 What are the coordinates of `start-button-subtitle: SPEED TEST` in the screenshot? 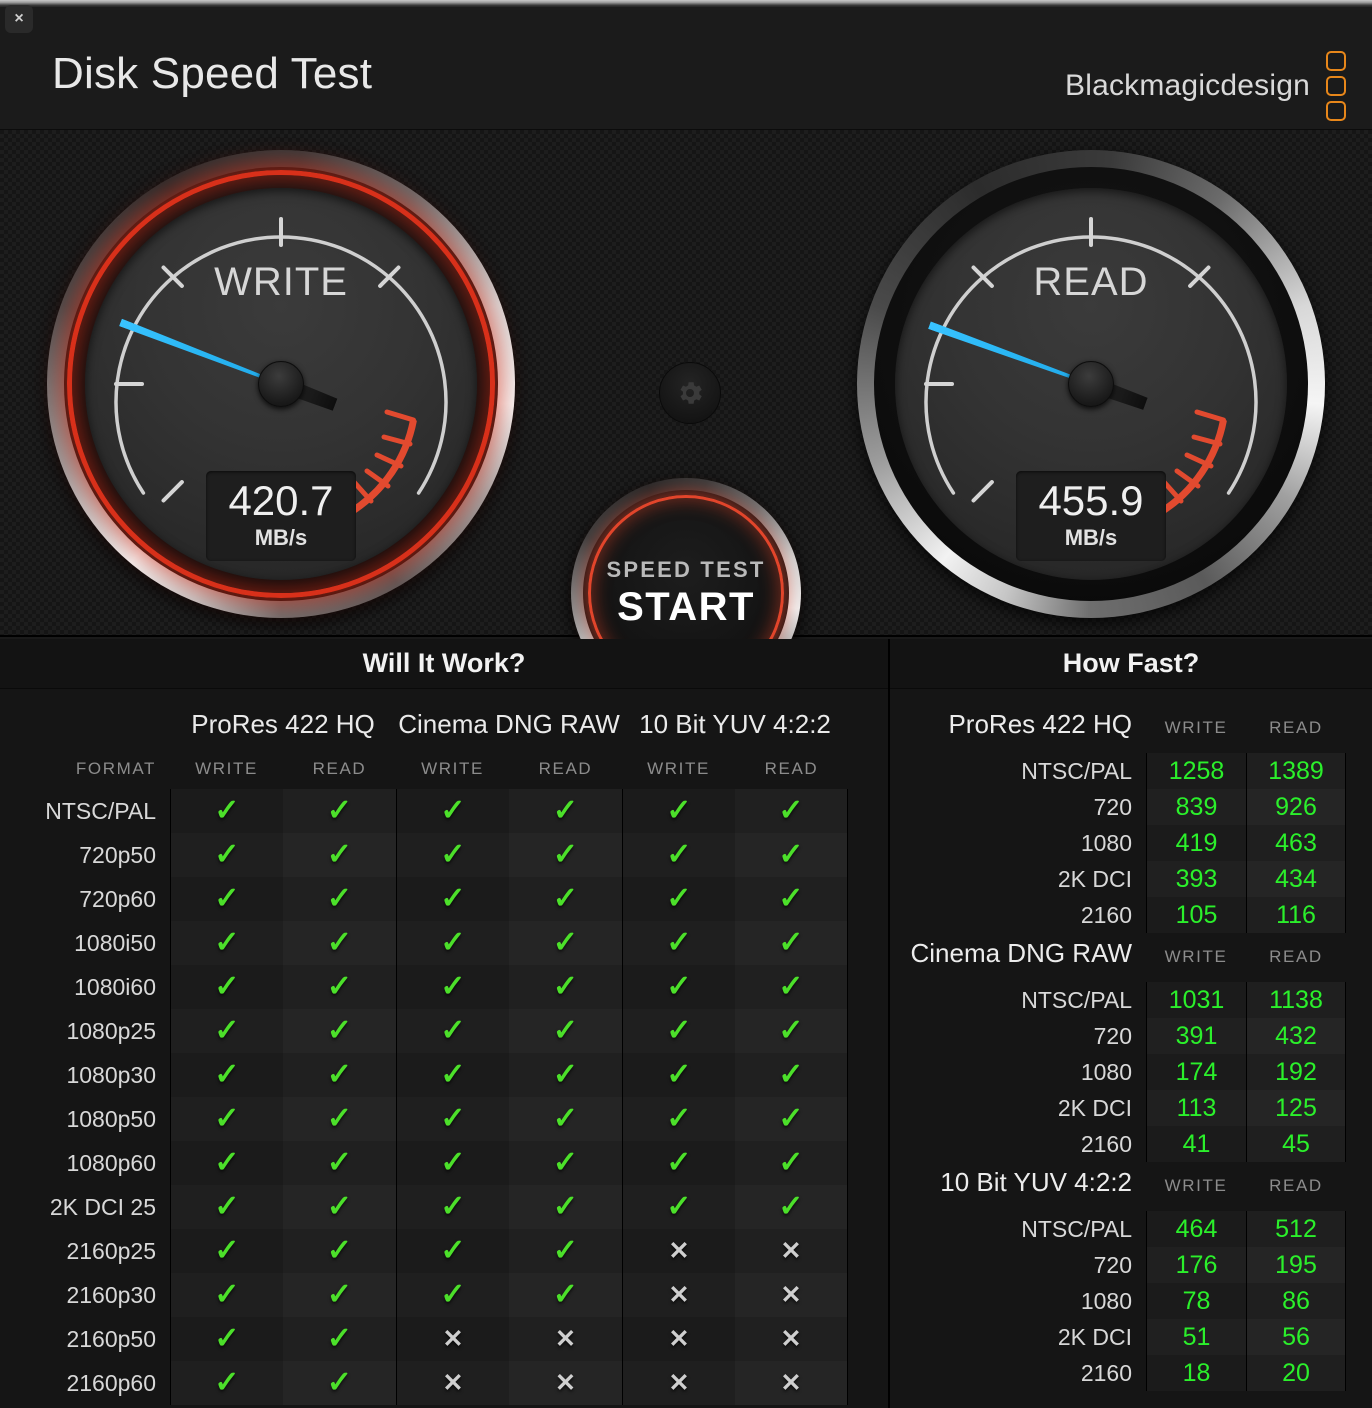 It's located at (686, 569).